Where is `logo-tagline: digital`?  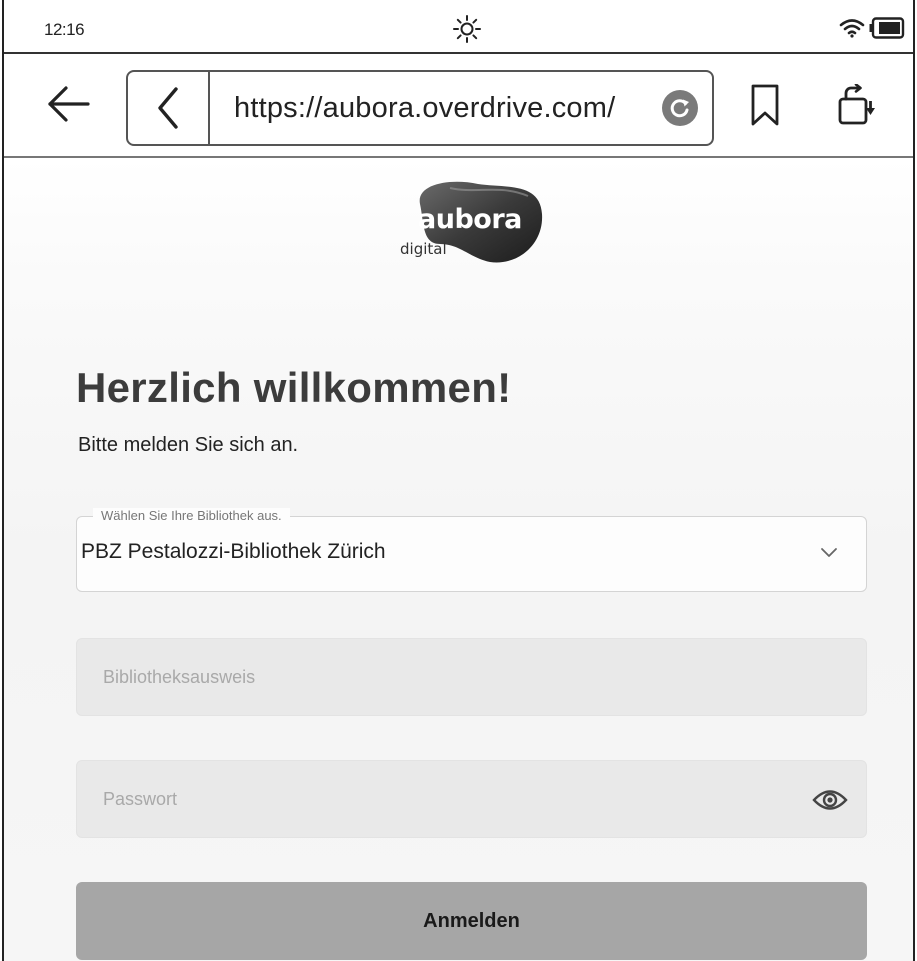
logo-tagline: digital is located at coordinates (423, 249).